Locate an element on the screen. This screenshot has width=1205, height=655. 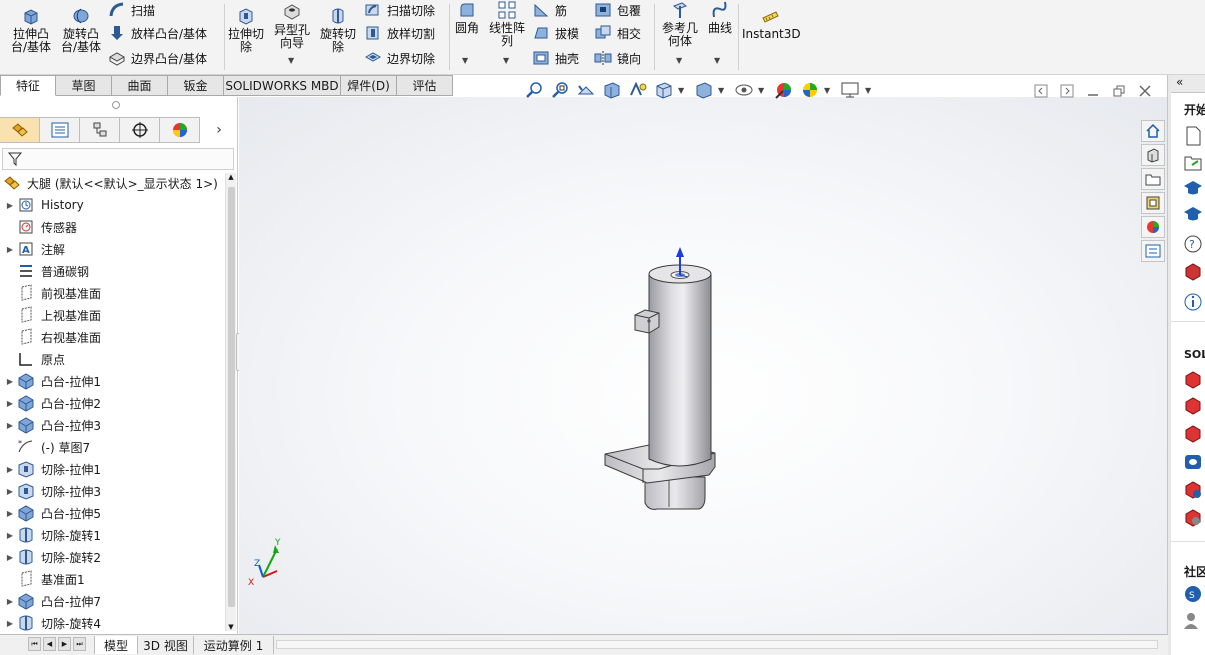
tab-3d-views: 3D 视图 is located at coordinates (166, 645).